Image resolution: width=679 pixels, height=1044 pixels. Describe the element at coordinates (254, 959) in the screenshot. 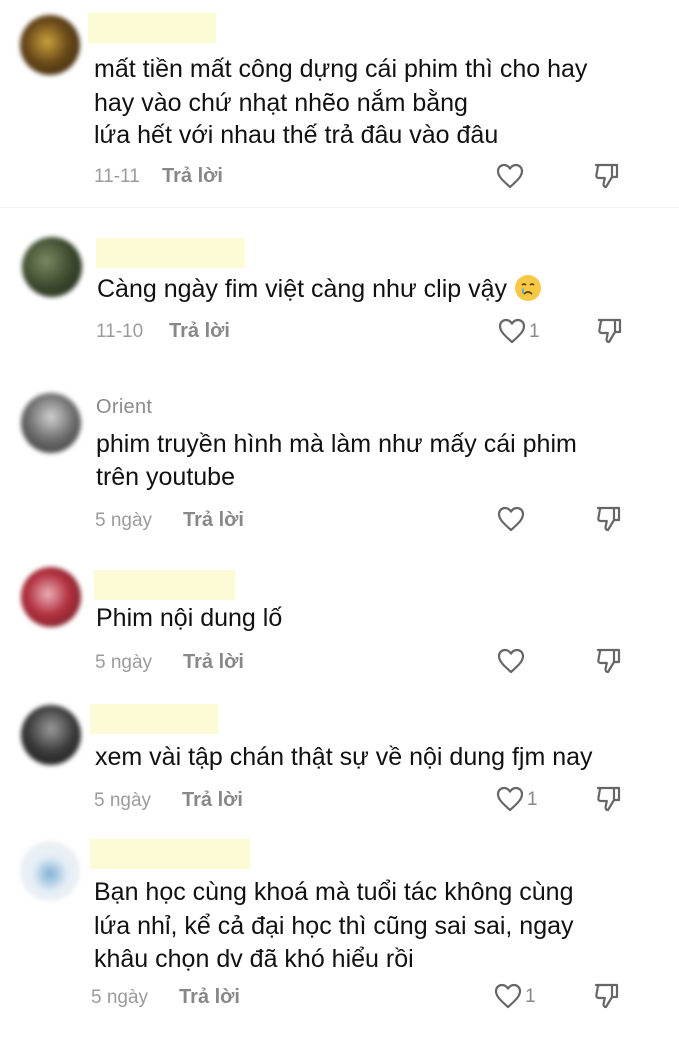

I see `comment-text-line: khâu chọn dv đã khó hiểu rồi` at that location.